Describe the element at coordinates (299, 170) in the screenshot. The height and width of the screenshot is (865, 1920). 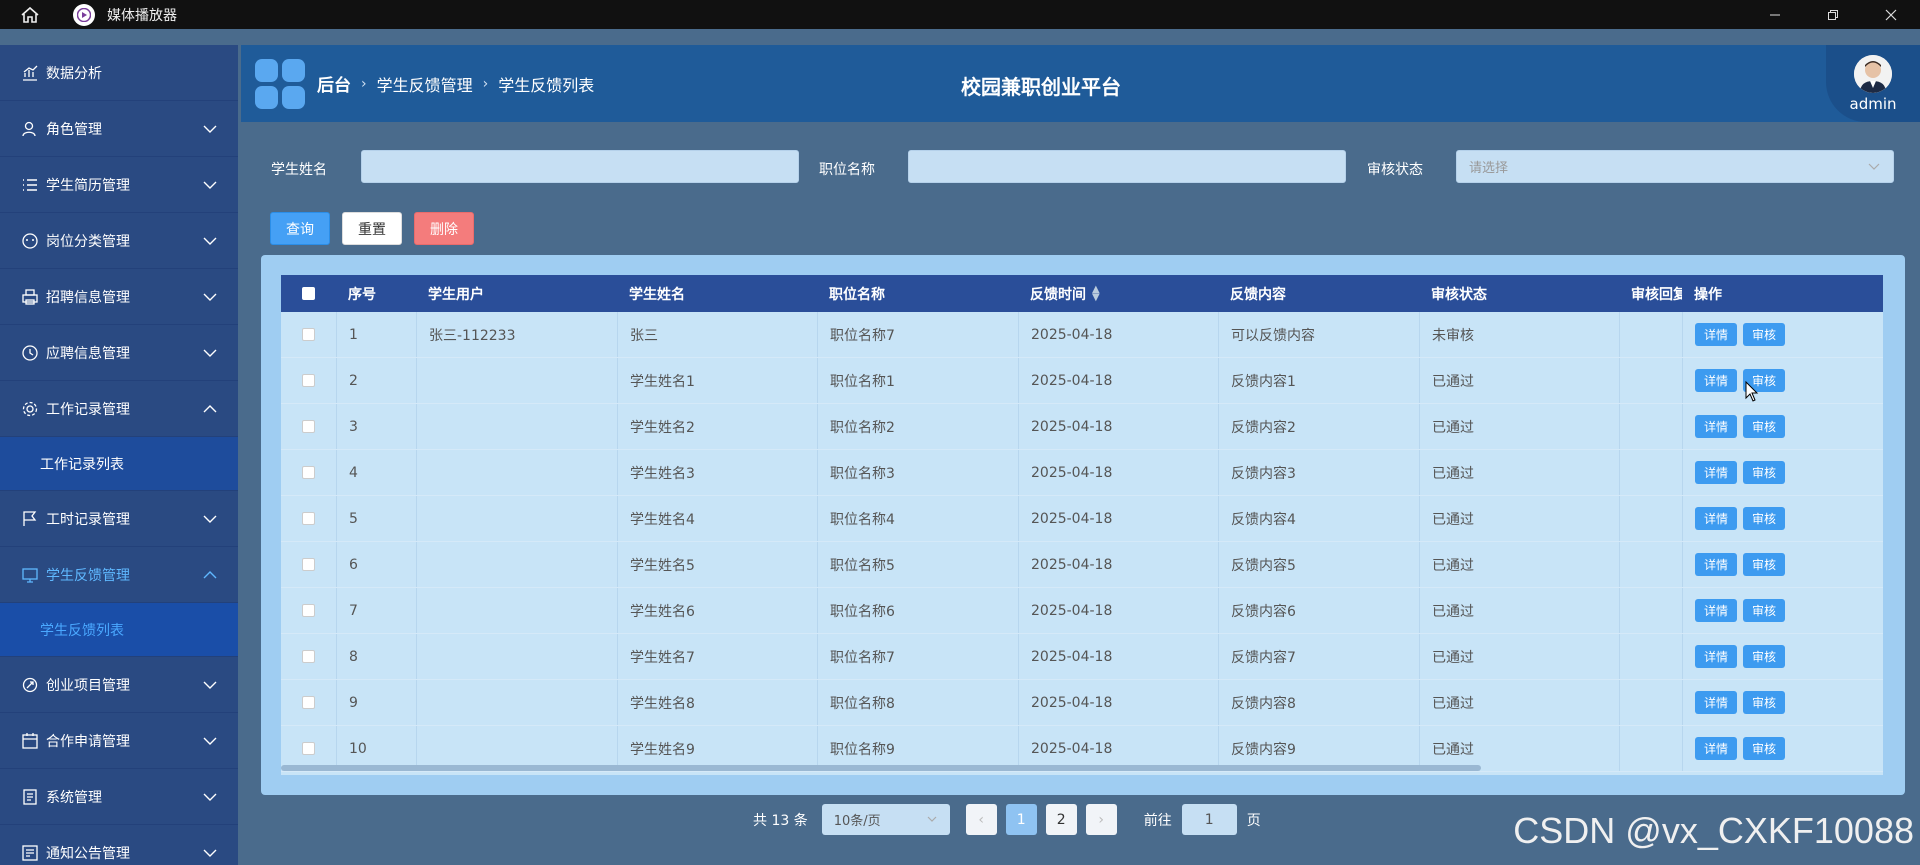
I see `student-name-label: 学生姓名` at that location.